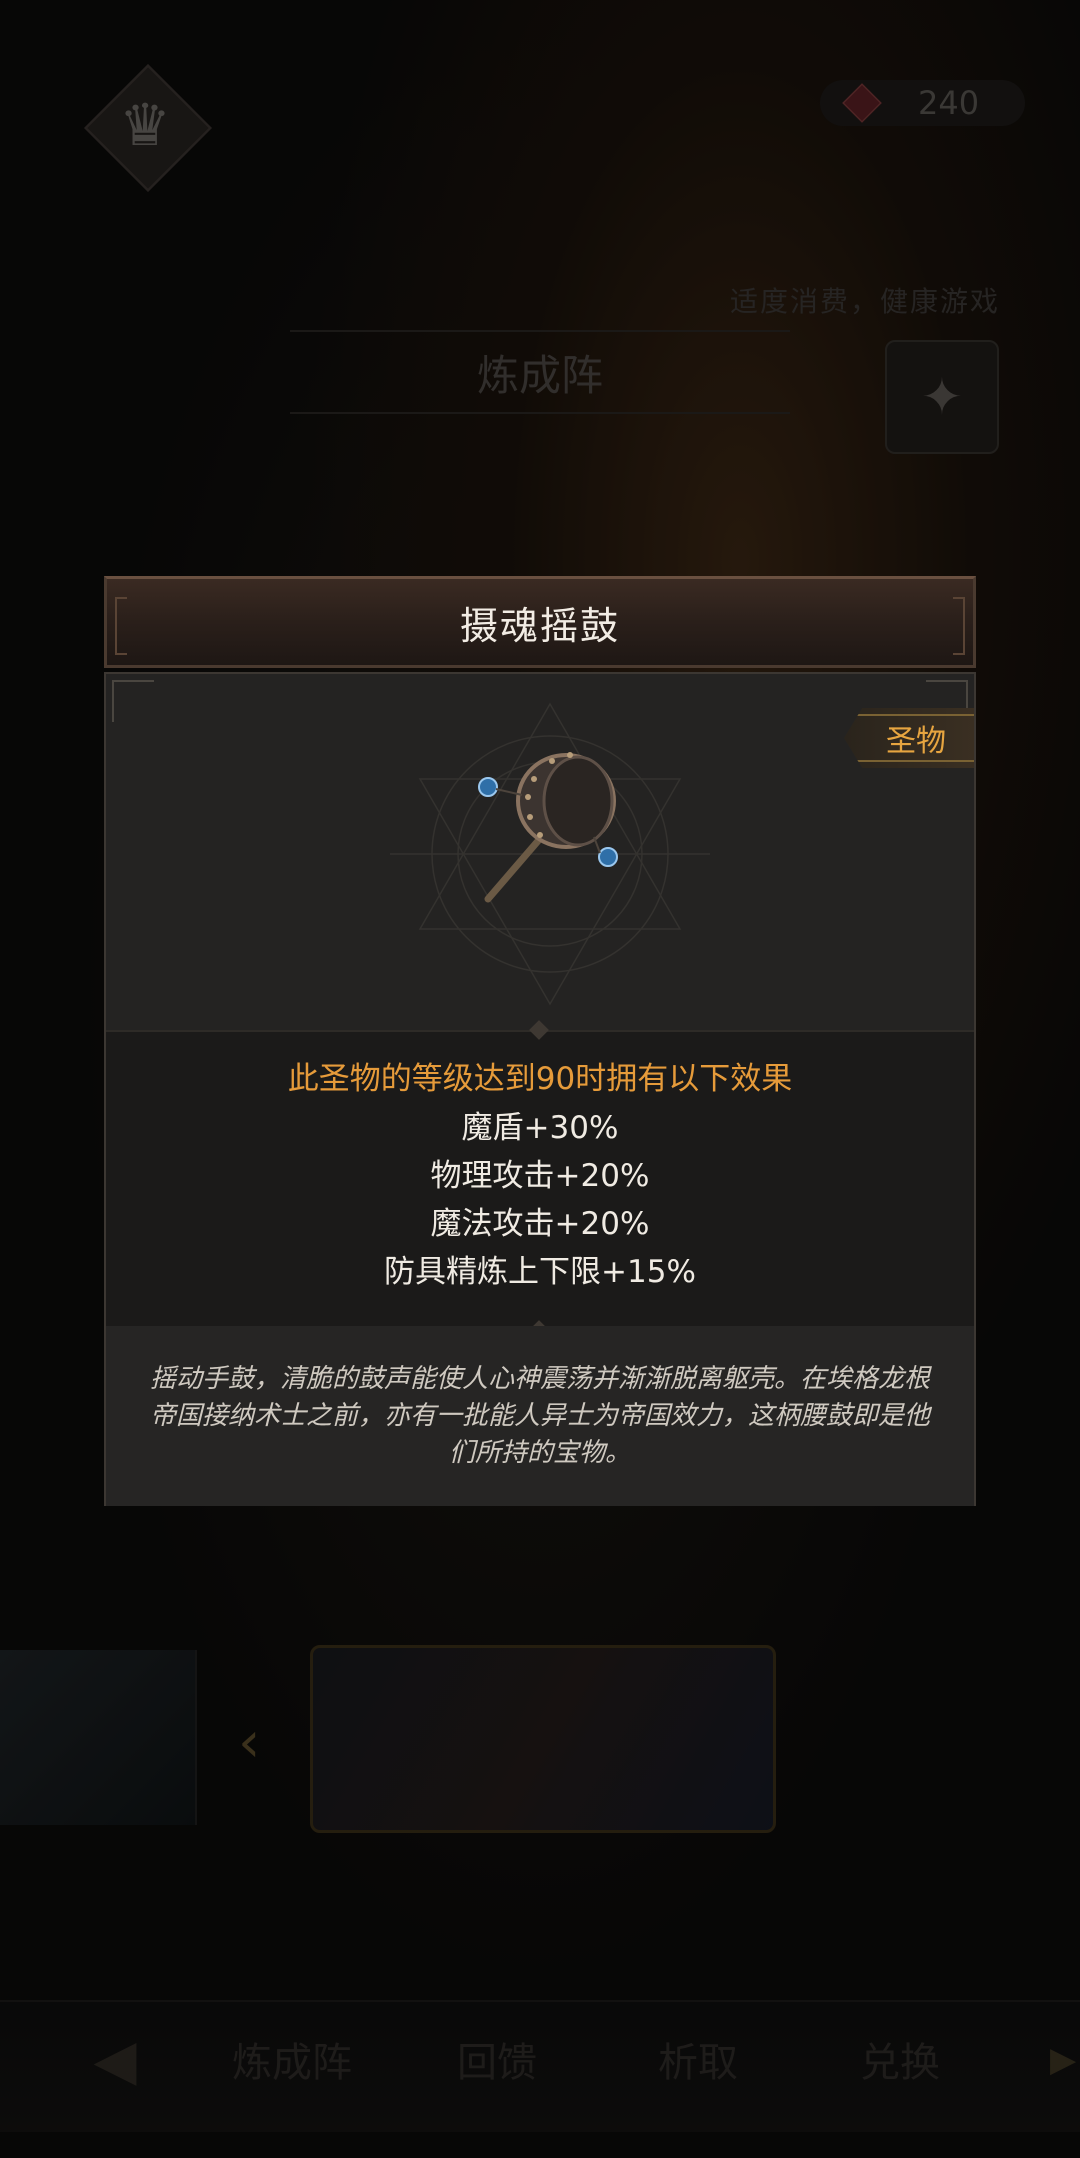 This screenshot has width=1080, height=2158. Describe the element at coordinates (540, 1272) in the screenshot. I see `effect-line: 防具精炼上下限+15%` at that location.